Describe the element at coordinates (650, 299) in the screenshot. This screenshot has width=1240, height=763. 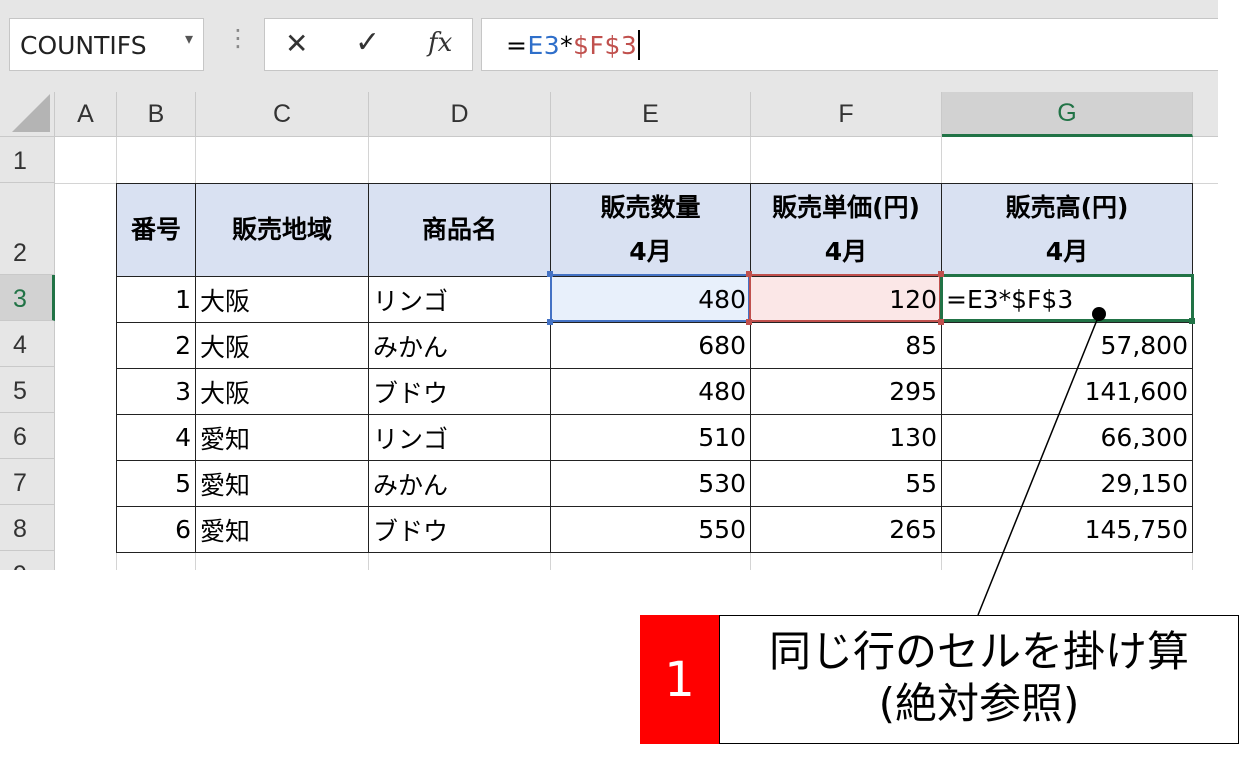
I see `cell-qty-e3: 480` at that location.